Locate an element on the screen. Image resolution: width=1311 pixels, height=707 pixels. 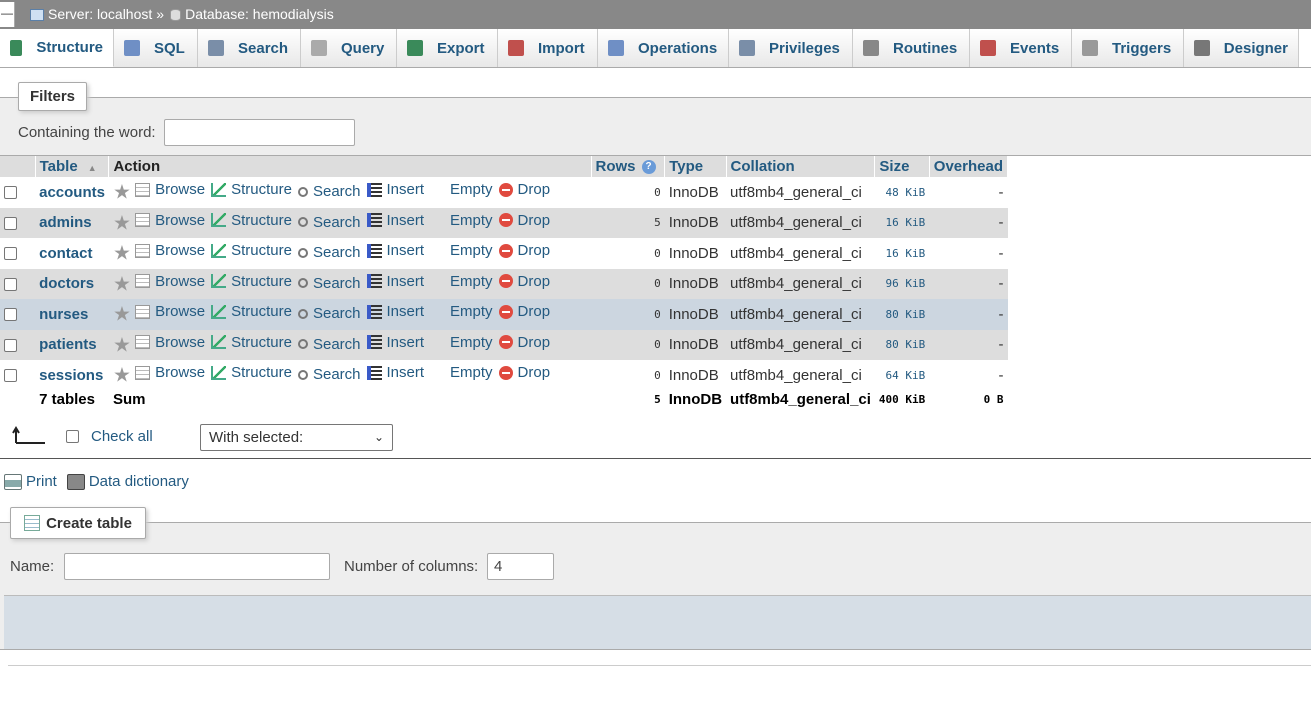
table-size: 96 KiB is located at coordinates (902, 283).